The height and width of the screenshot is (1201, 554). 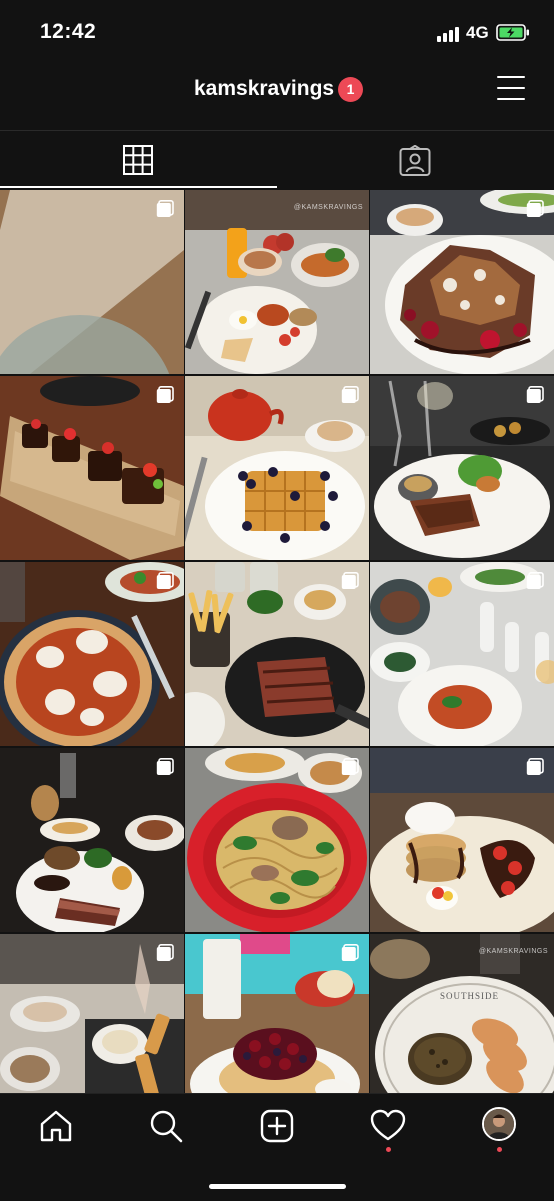 I want to click on hamburger-menu-icon, so click(x=511, y=88).